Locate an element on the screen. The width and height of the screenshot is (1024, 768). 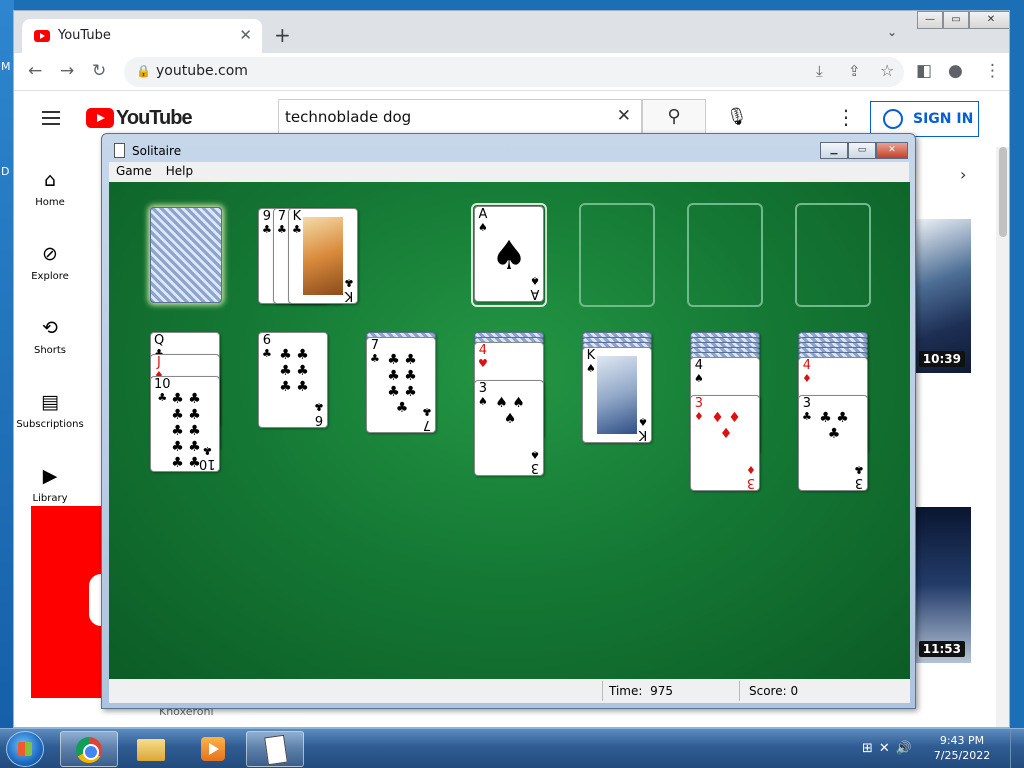
sidebar-item-label: Shorts is located at coordinates (50, 350).